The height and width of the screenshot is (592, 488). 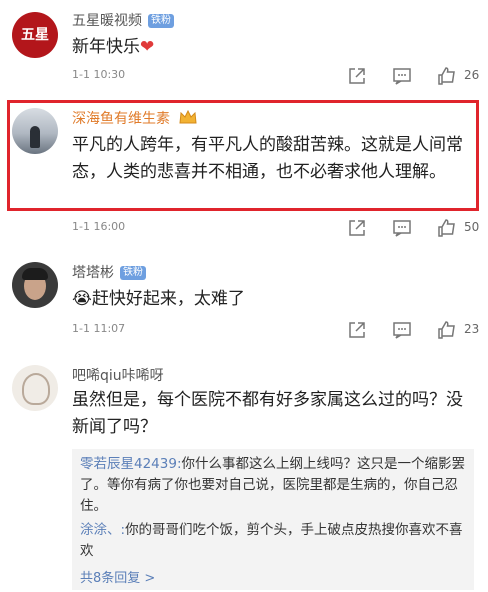 What do you see at coordinates (168, 299) in the screenshot?
I see `comment-text-content: 赶快好起来，太难了` at bounding box center [168, 299].